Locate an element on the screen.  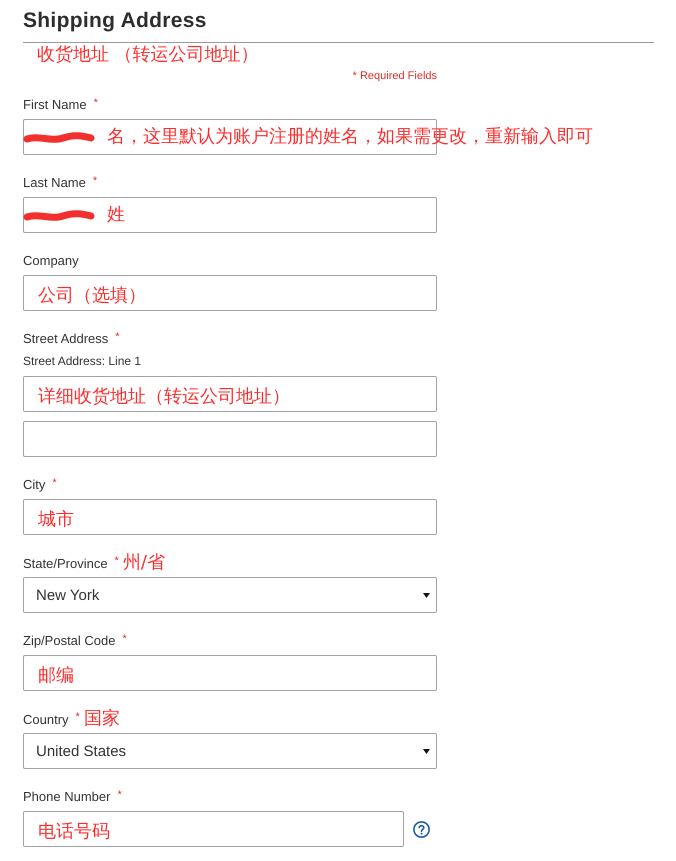
annotation-note: 姓 is located at coordinates (116, 215).